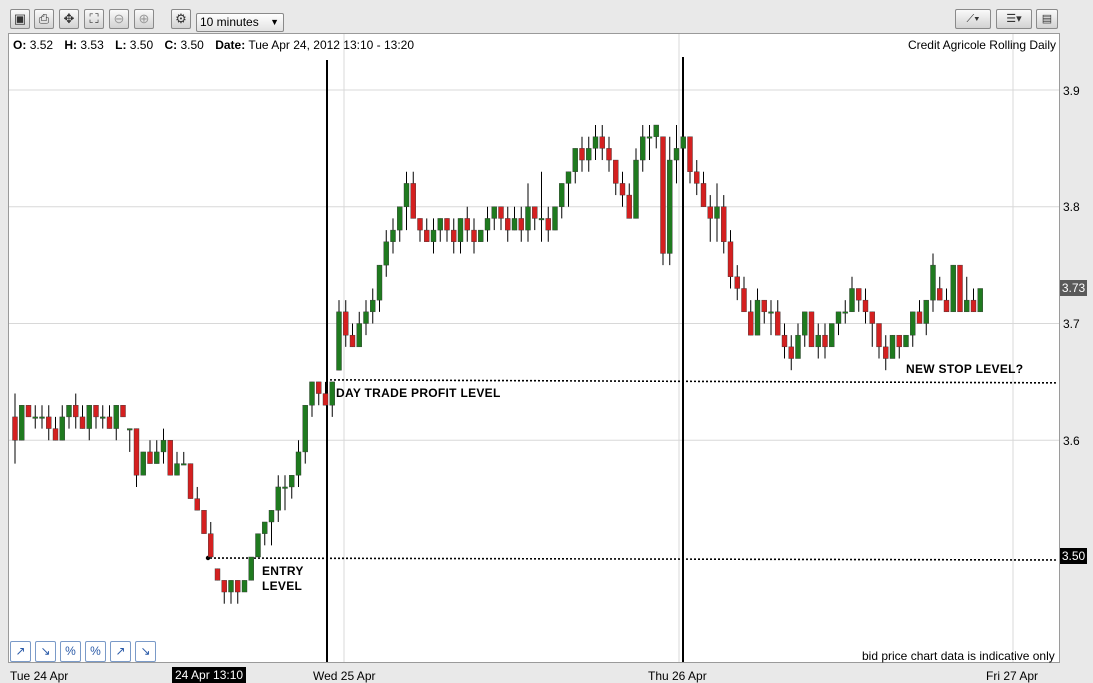  Describe the element at coordinates (1073, 556) in the screenshot. I see `marked-price-badge: 3.50` at that location.